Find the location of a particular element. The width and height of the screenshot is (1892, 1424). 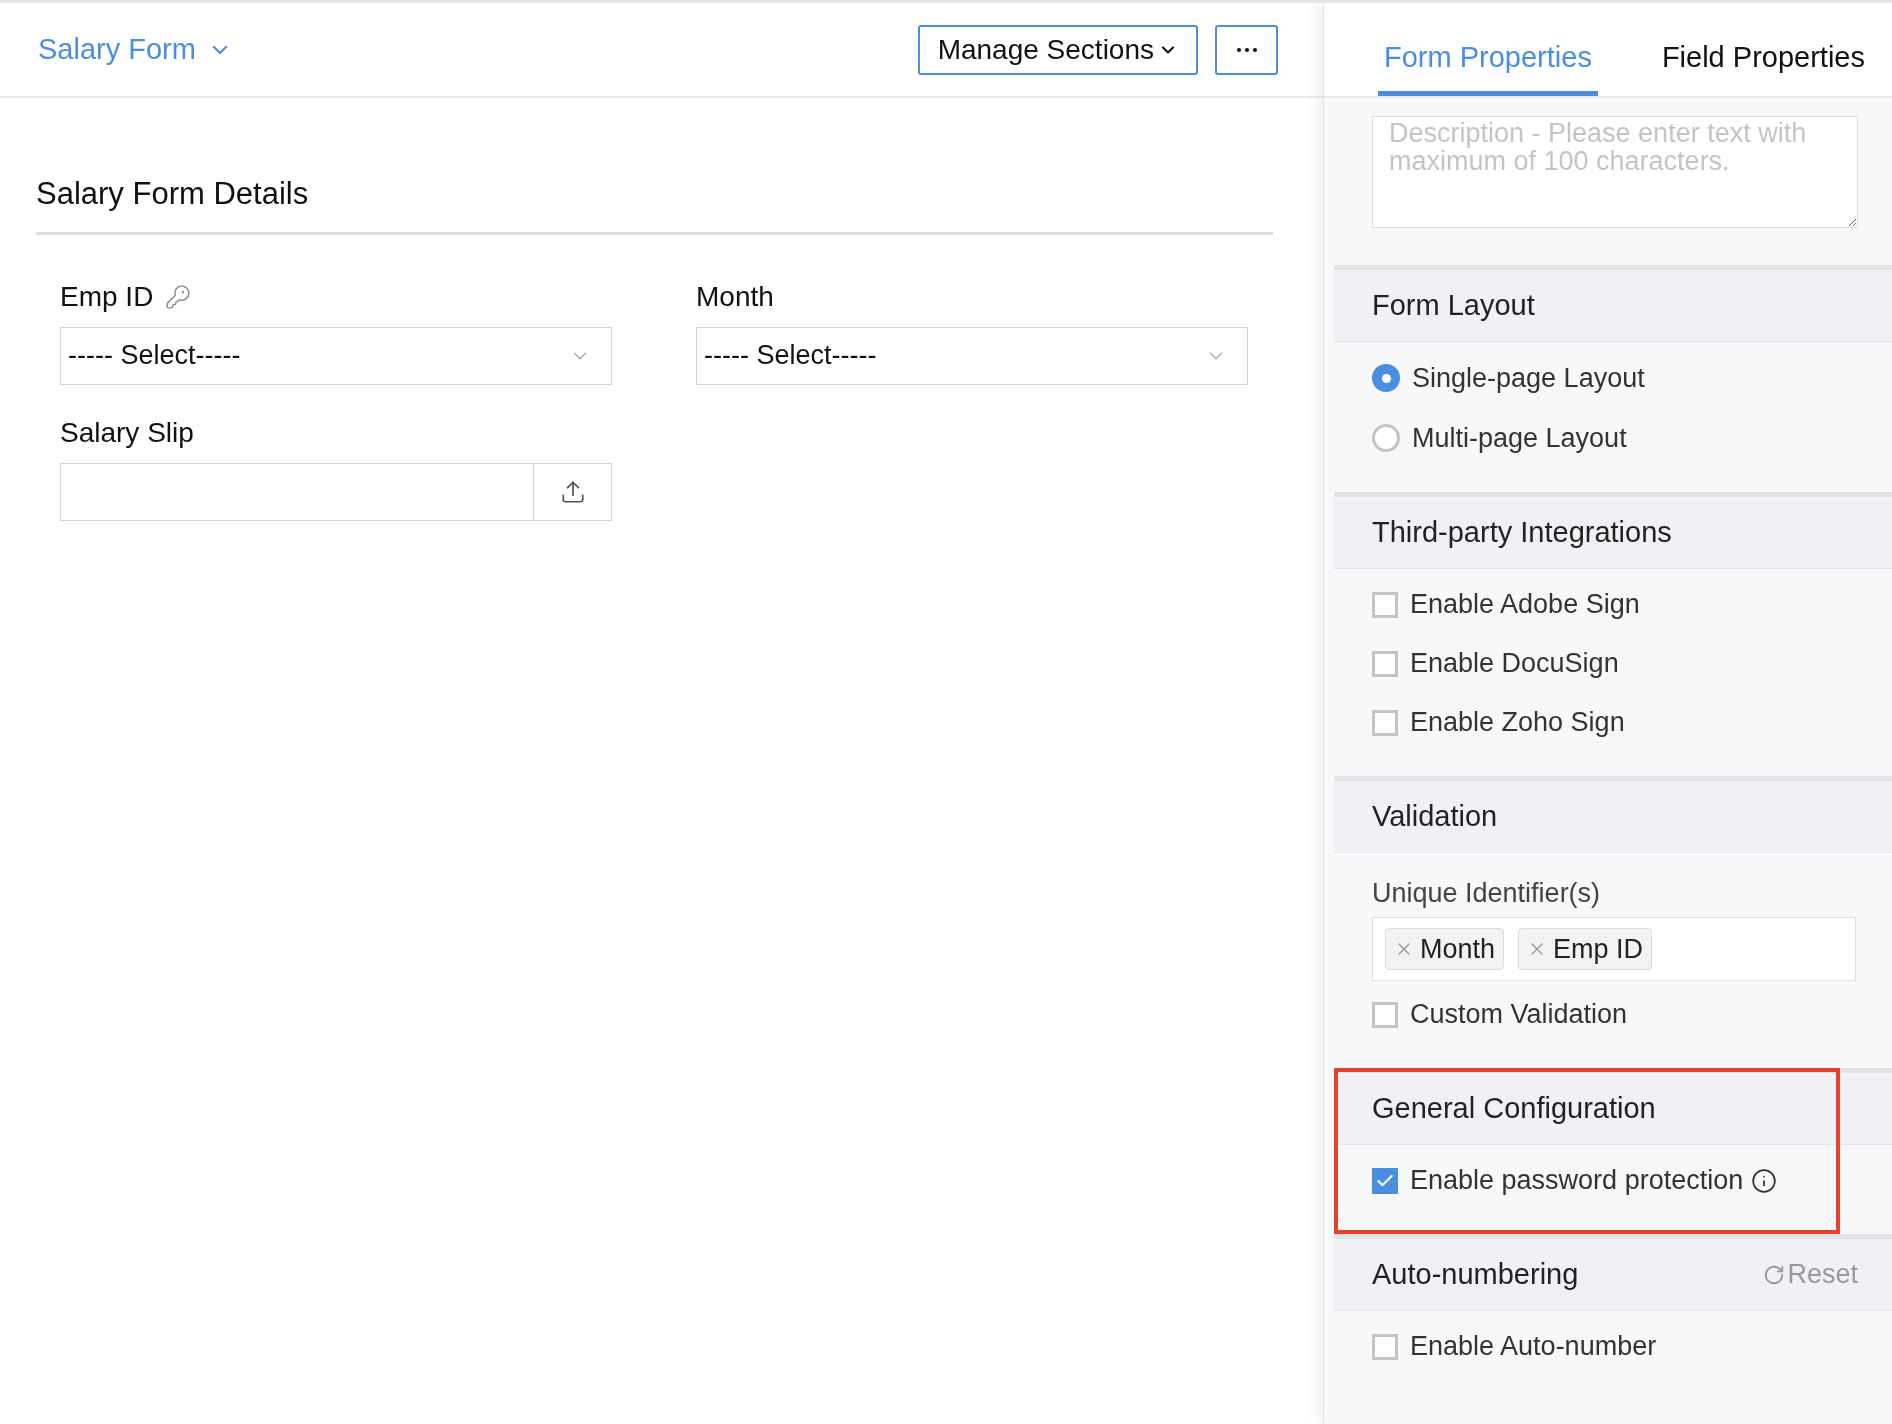

field-label: Month is located at coordinates (735, 296).